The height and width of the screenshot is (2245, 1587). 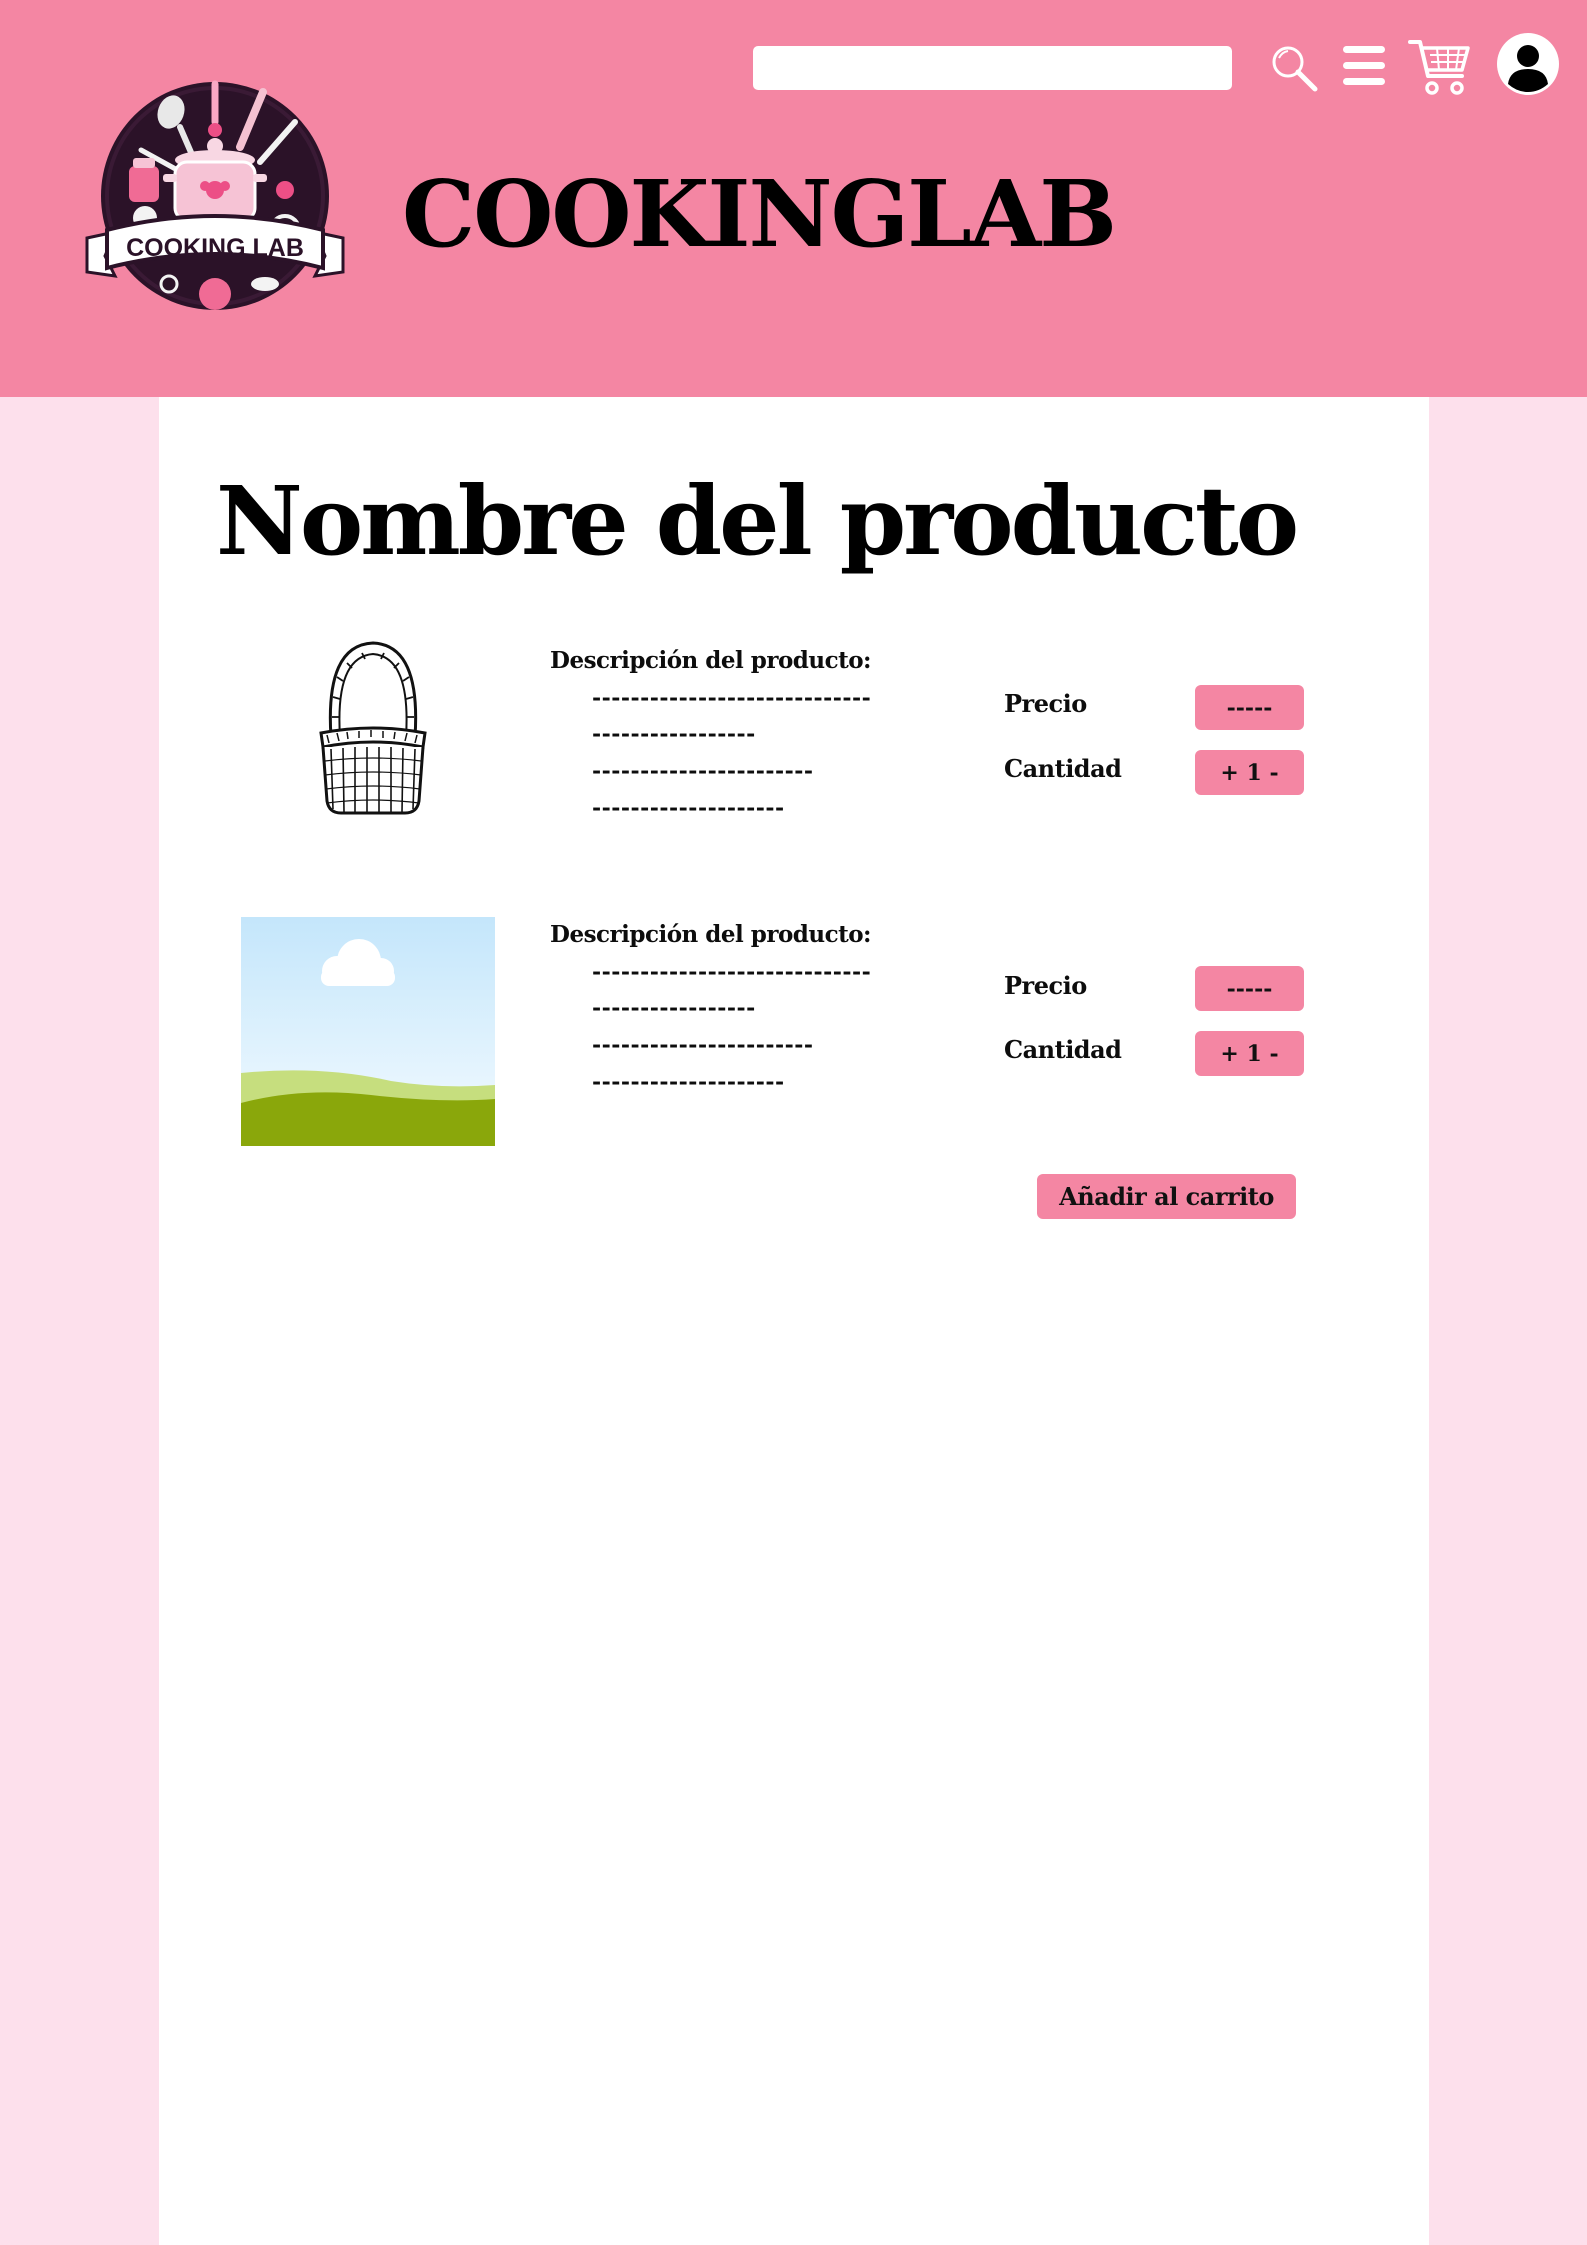 What do you see at coordinates (1294, 68) in the screenshot?
I see `search-icon` at bounding box center [1294, 68].